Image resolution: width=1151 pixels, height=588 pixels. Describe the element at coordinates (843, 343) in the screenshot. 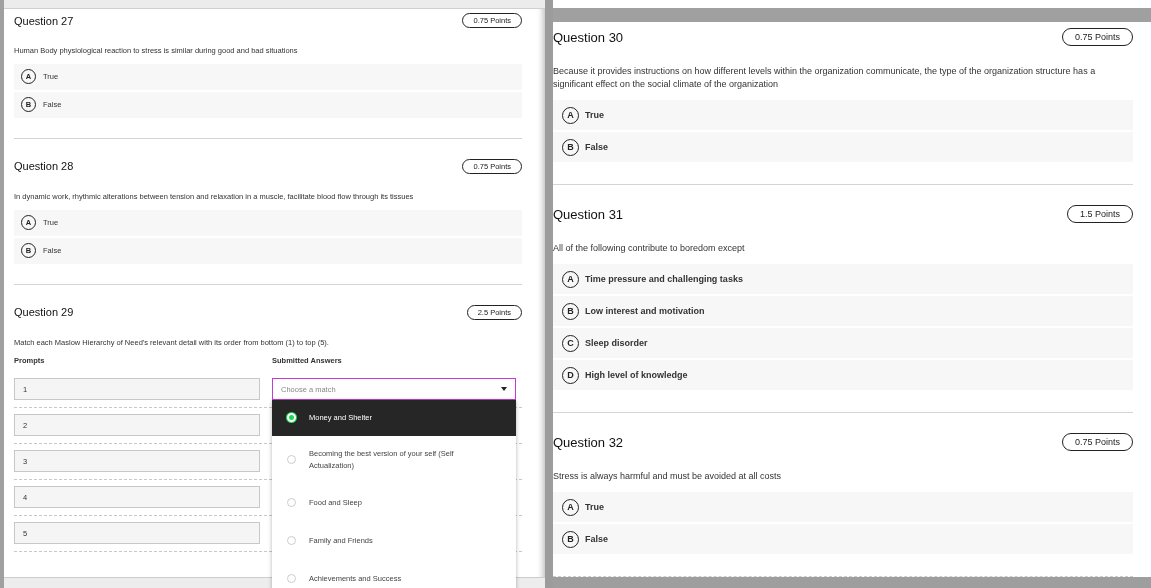

I see `answer-option: C Sleep disorder` at that location.